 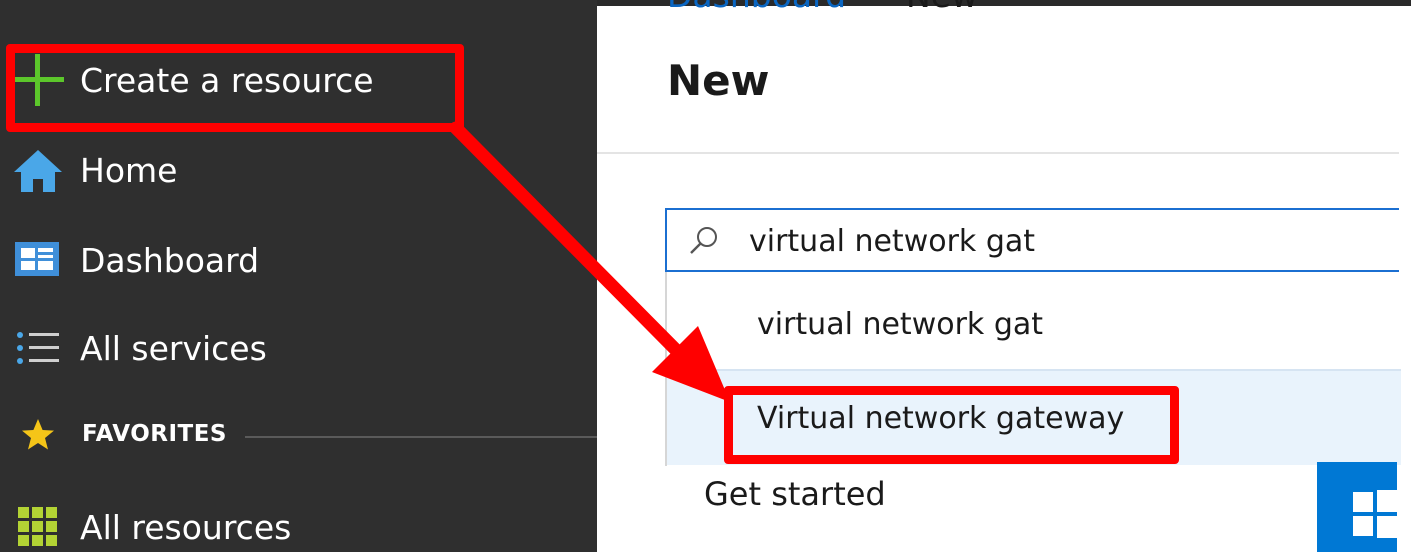 What do you see at coordinates (1375, 514) in the screenshot?
I see `windows-logo-icon` at bounding box center [1375, 514].